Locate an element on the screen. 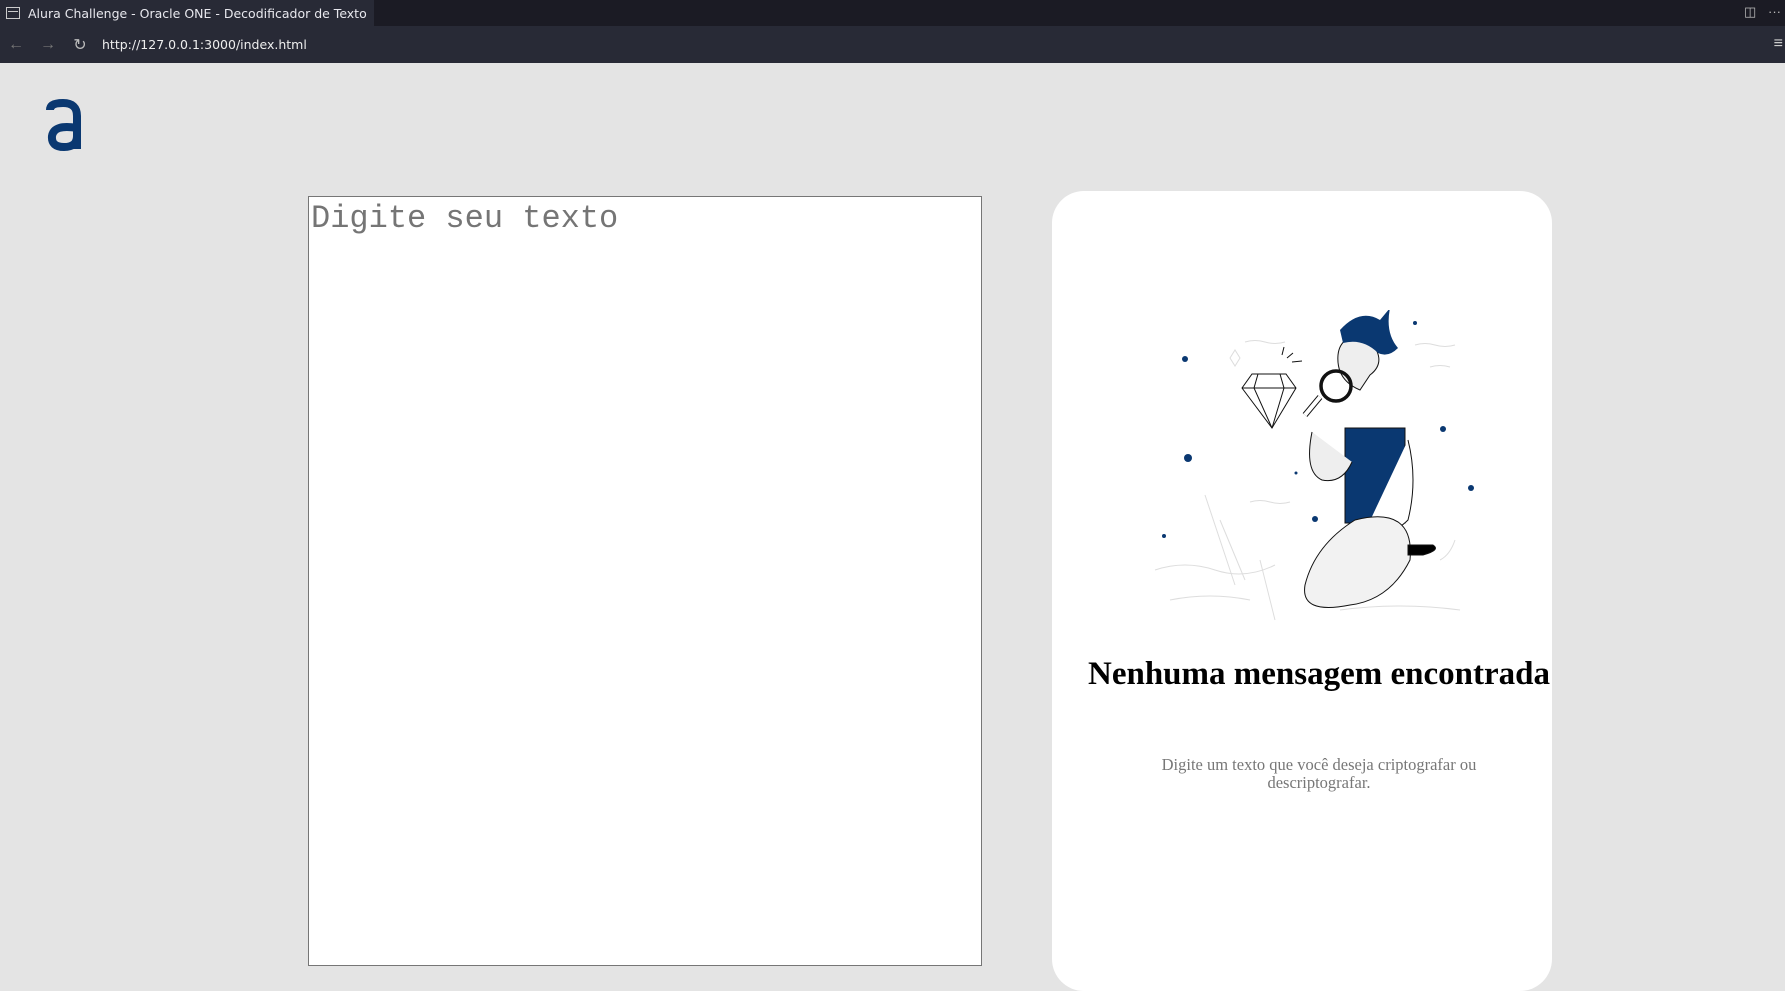  address-bar: http://127.0.0.1:3000/index.html is located at coordinates (204, 44).